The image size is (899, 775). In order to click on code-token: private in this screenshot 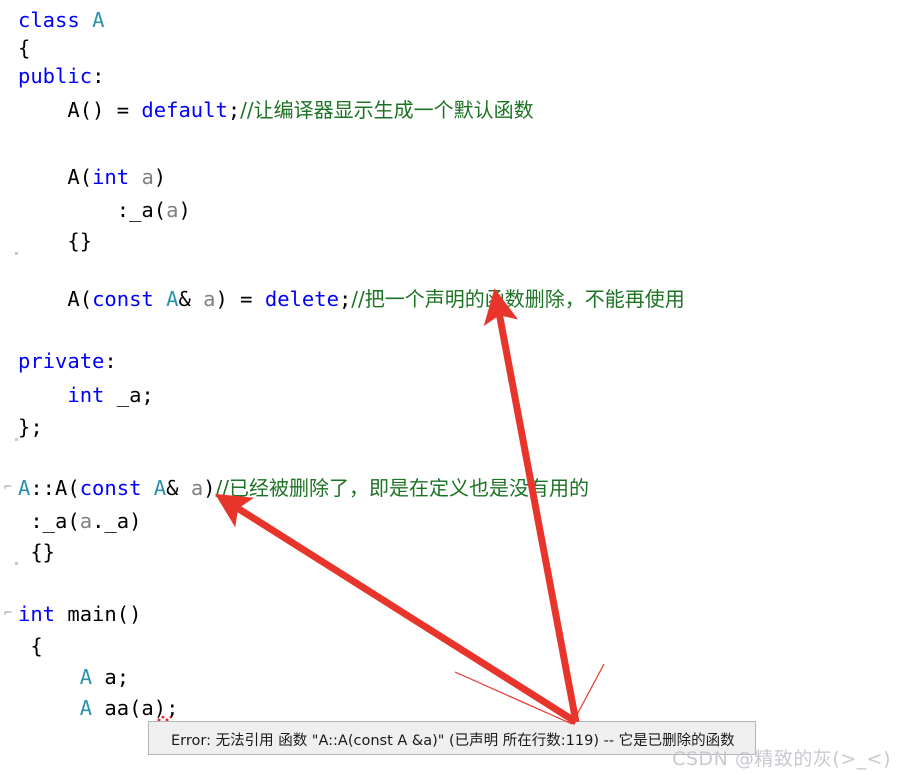, I will do `click(61, 361)`.